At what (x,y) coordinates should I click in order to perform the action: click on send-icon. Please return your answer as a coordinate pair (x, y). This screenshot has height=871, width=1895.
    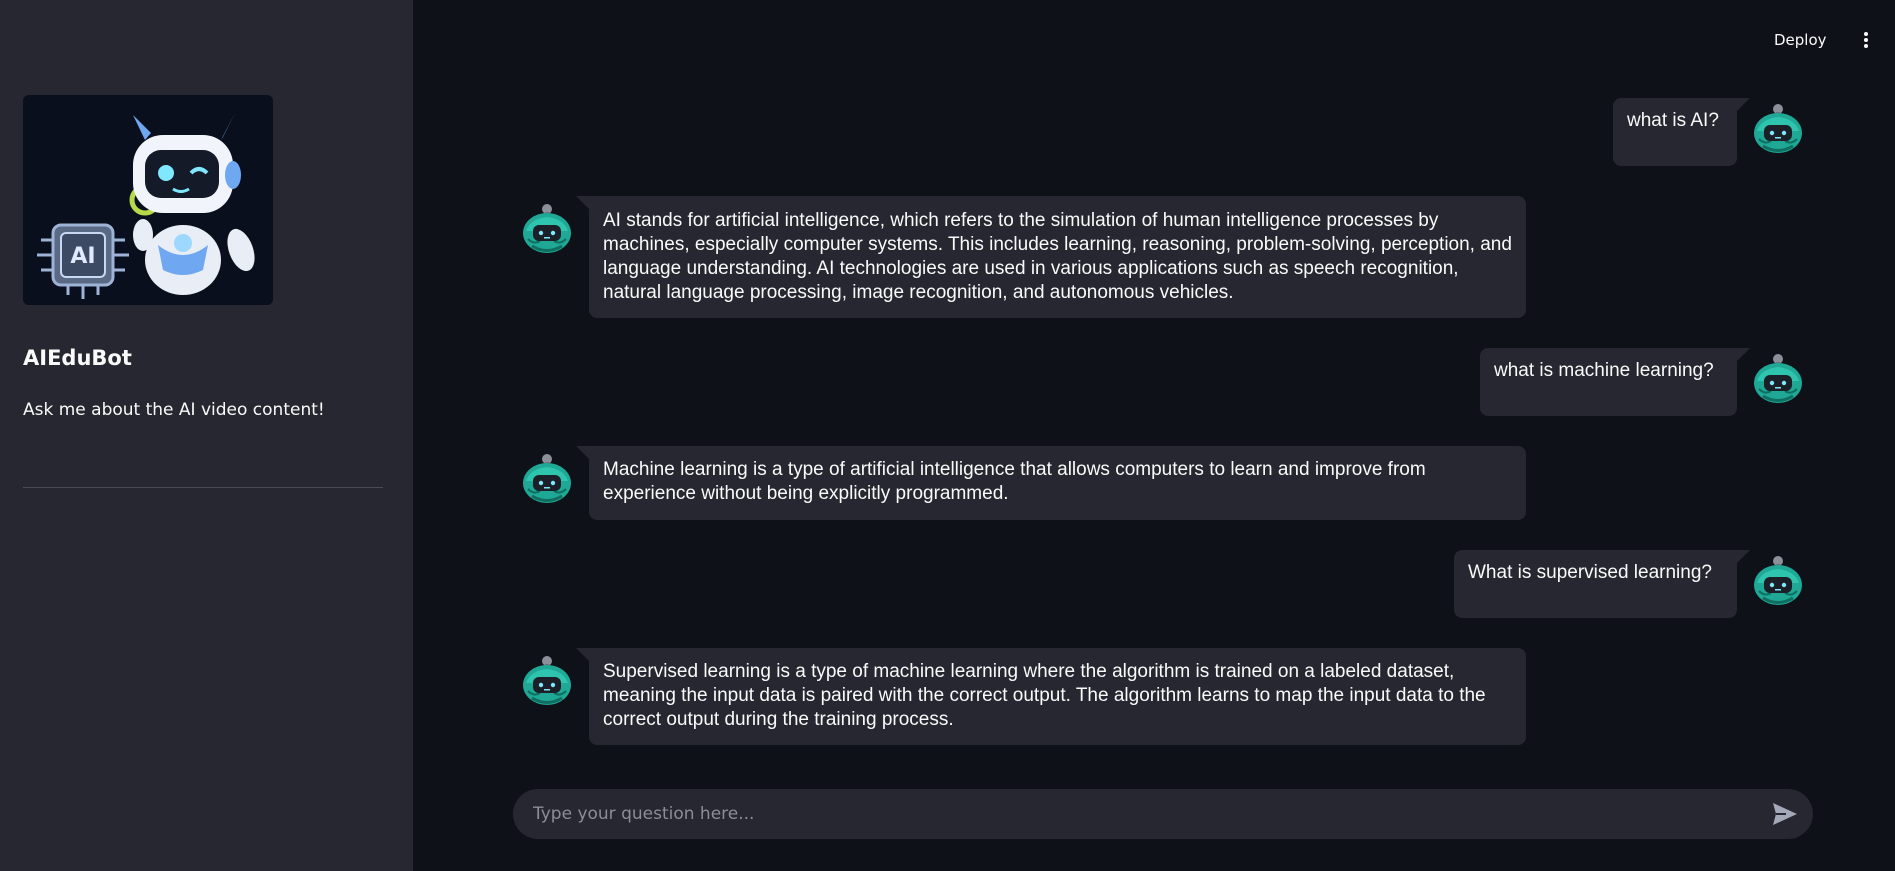
    Looking at the image, I should click on (1785, 814).